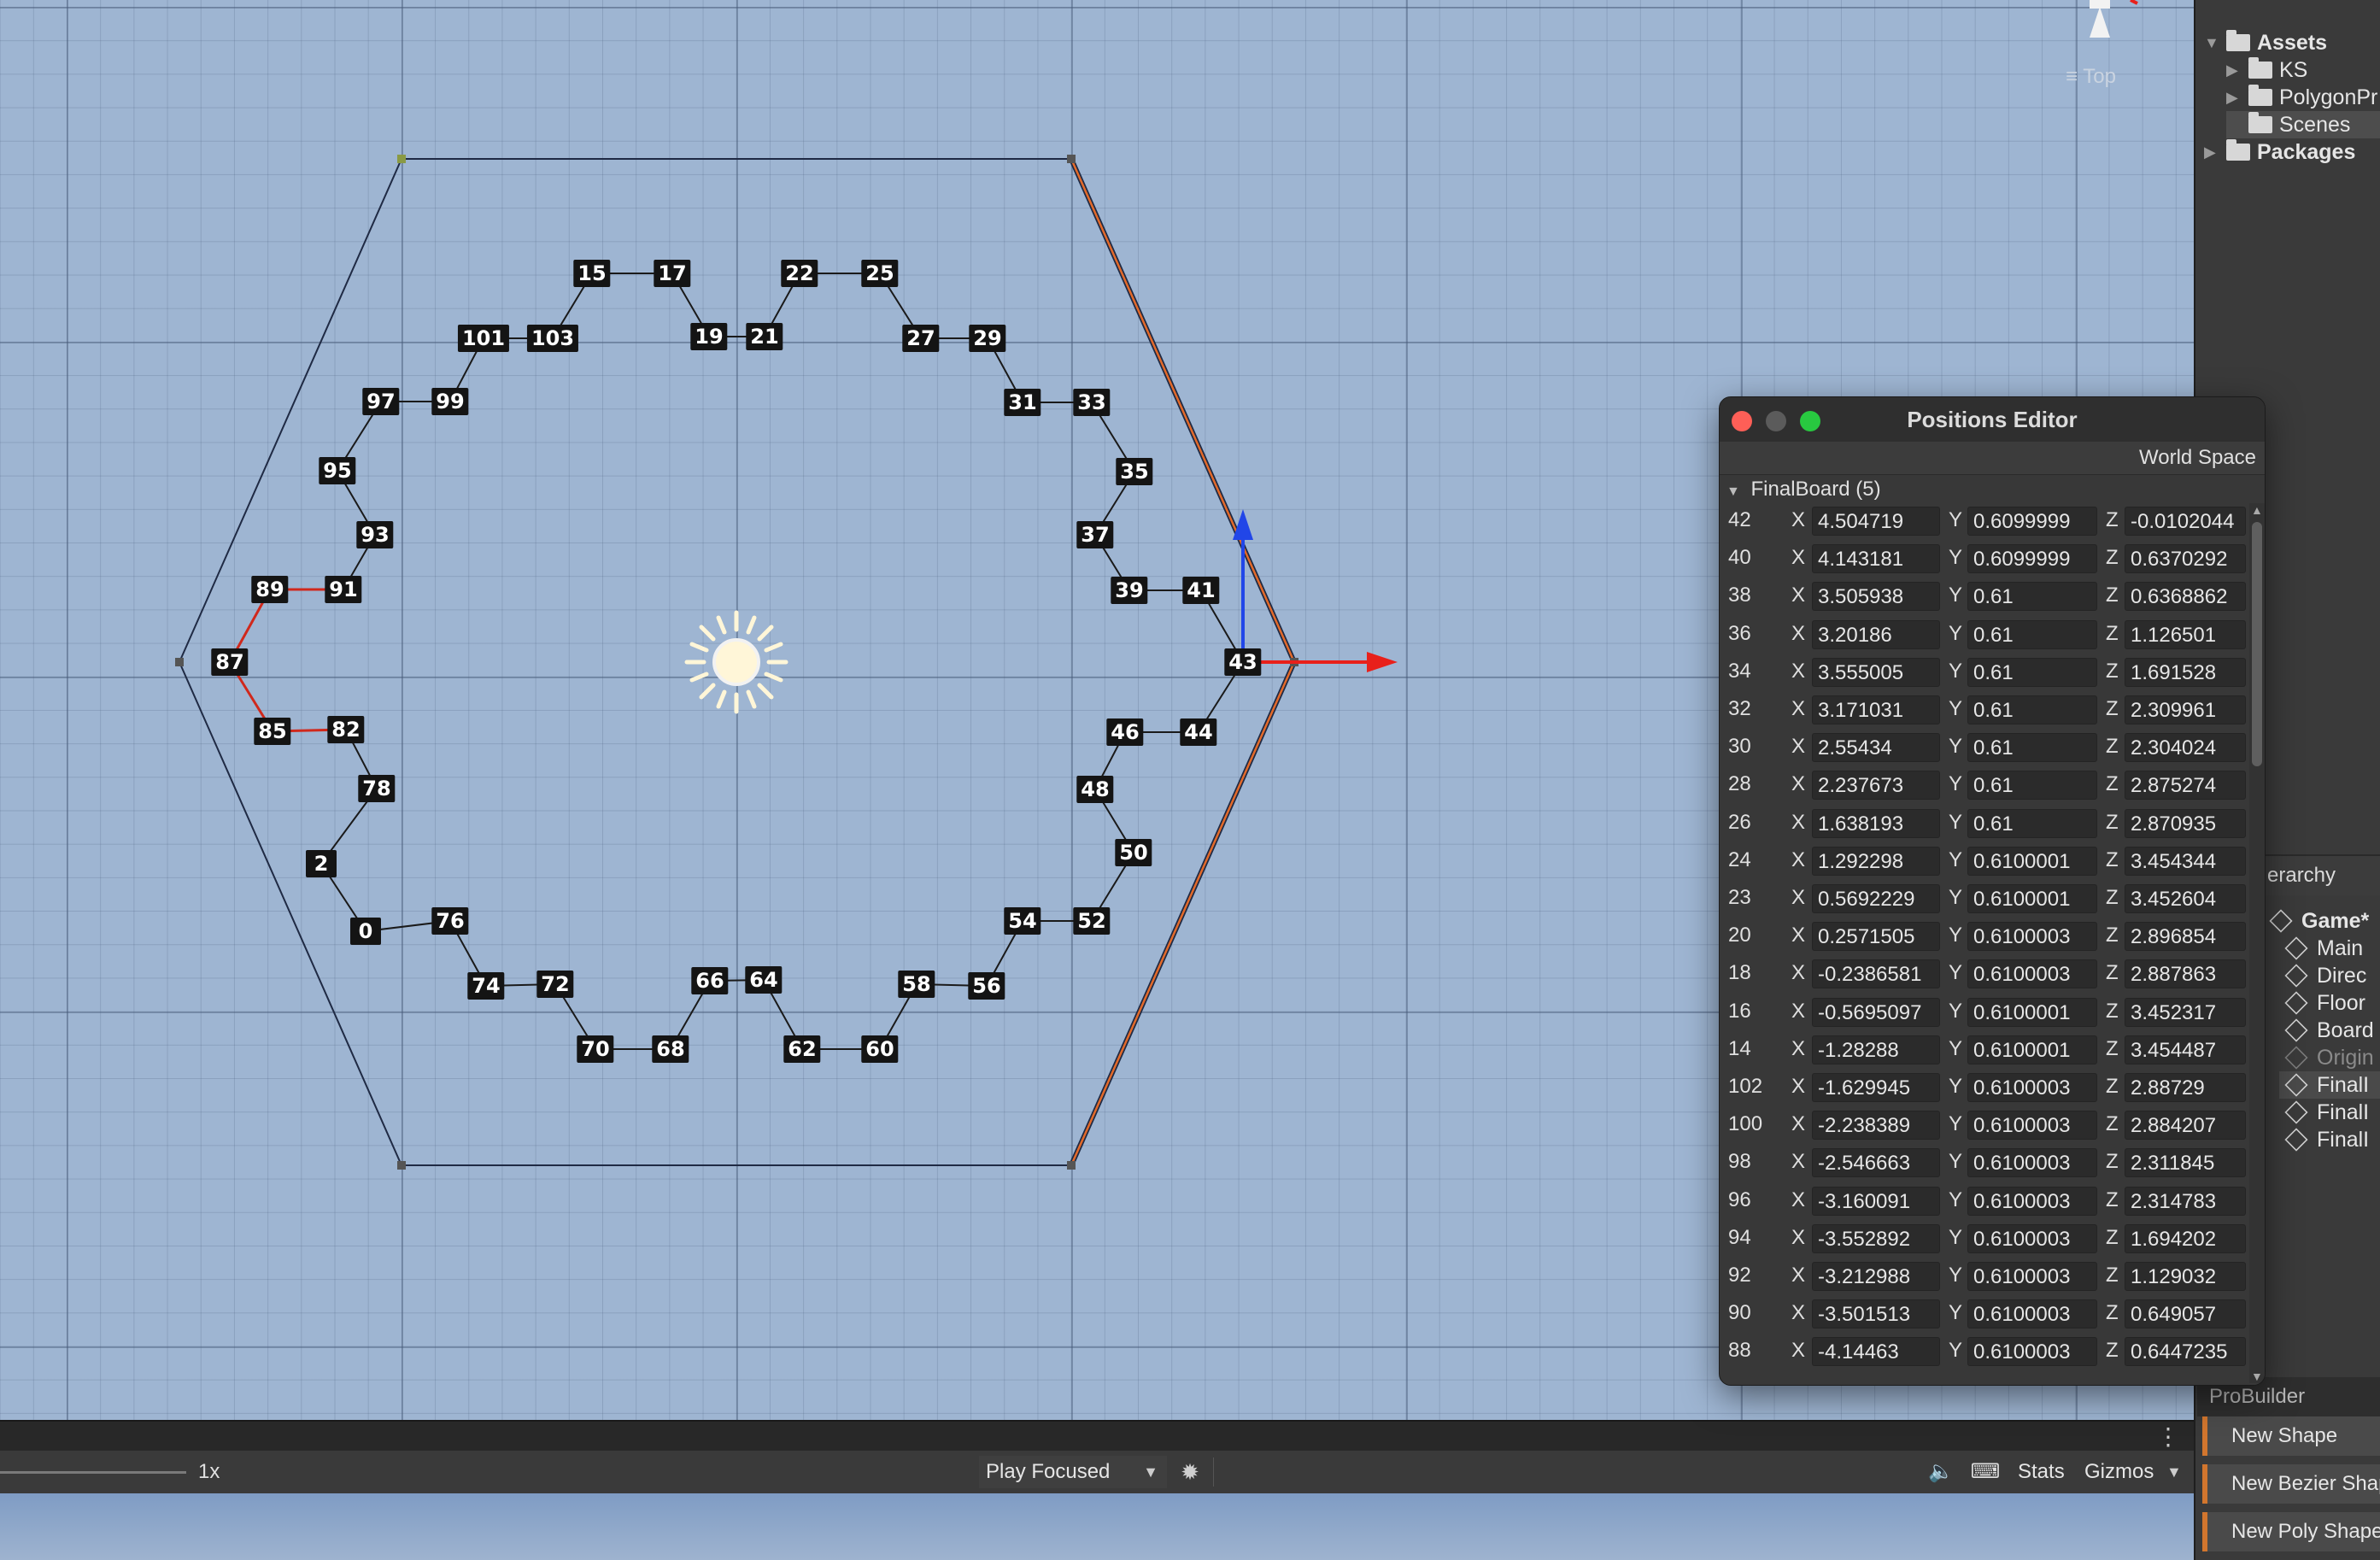 This screenshot has height=1560, width=2380. Describe the element at coordinates (2303, 70) in the screenshot. I see `project-item-ks: ▶ KS` at that location.